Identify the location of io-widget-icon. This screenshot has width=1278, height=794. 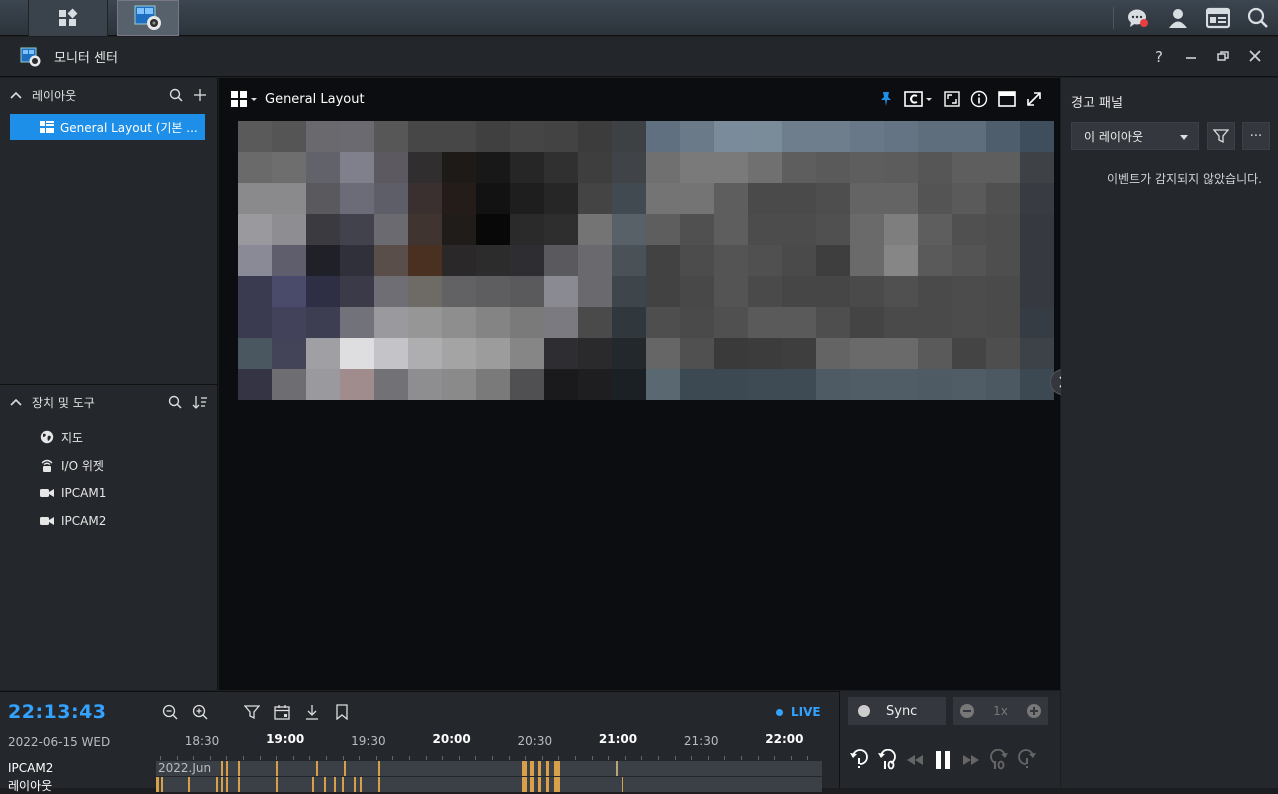
(47, 465).